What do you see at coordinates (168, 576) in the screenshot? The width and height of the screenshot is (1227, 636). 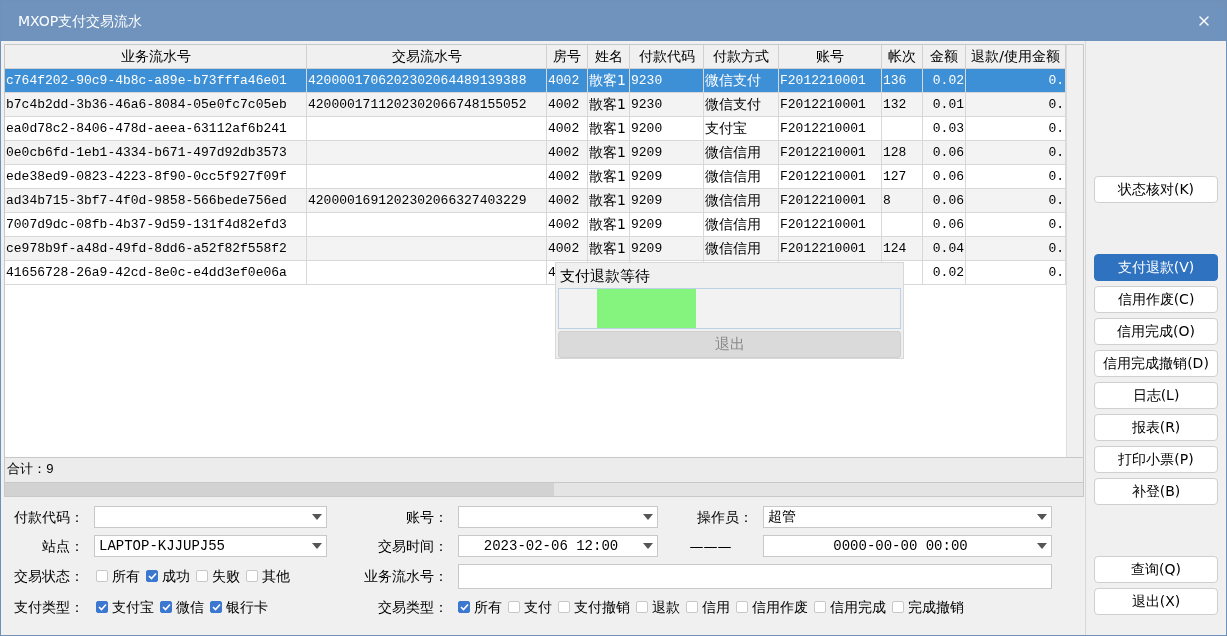 I see `checkbox: 成功` at bounding box center [168, 576].